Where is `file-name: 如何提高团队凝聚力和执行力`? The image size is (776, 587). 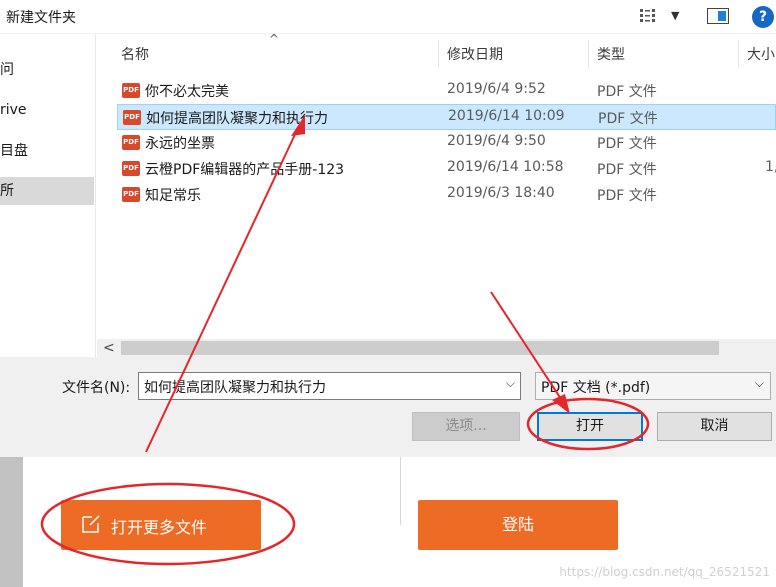
file-name: 如何提高团队凝聚力和执行力 is located at coordinates (237, 119).